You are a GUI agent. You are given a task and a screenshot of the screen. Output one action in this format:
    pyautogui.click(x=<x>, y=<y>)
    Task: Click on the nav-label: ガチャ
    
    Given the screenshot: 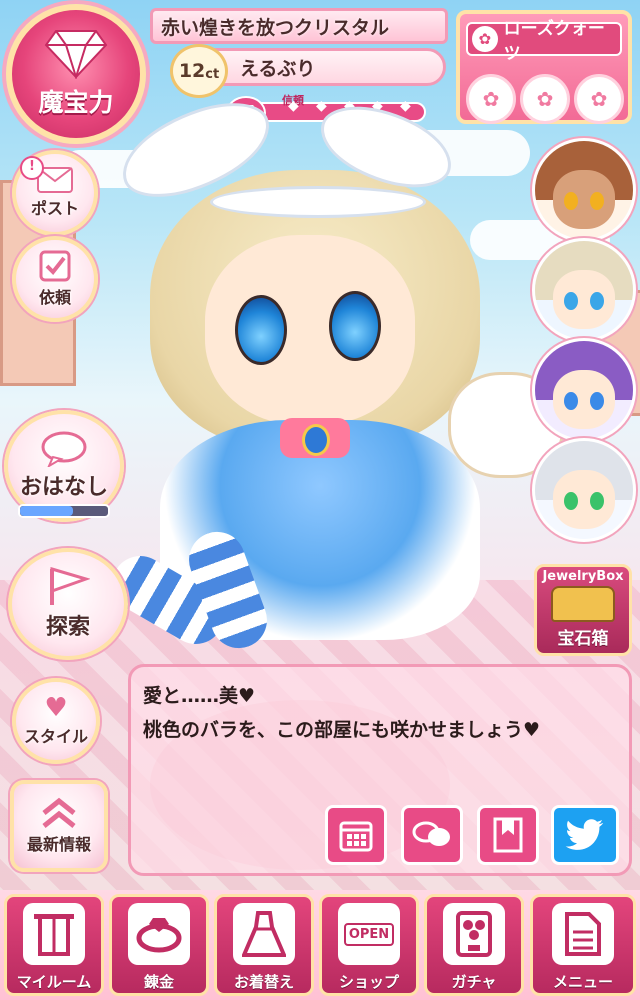 What is the action you would take?
    pyautogui.click(x=474, y=982)
    